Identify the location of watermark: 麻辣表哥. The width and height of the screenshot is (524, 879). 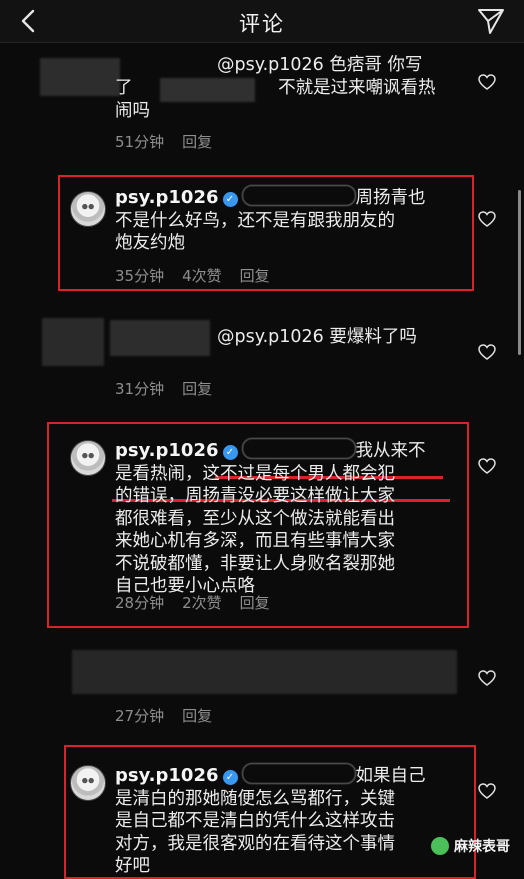
(470, 846).